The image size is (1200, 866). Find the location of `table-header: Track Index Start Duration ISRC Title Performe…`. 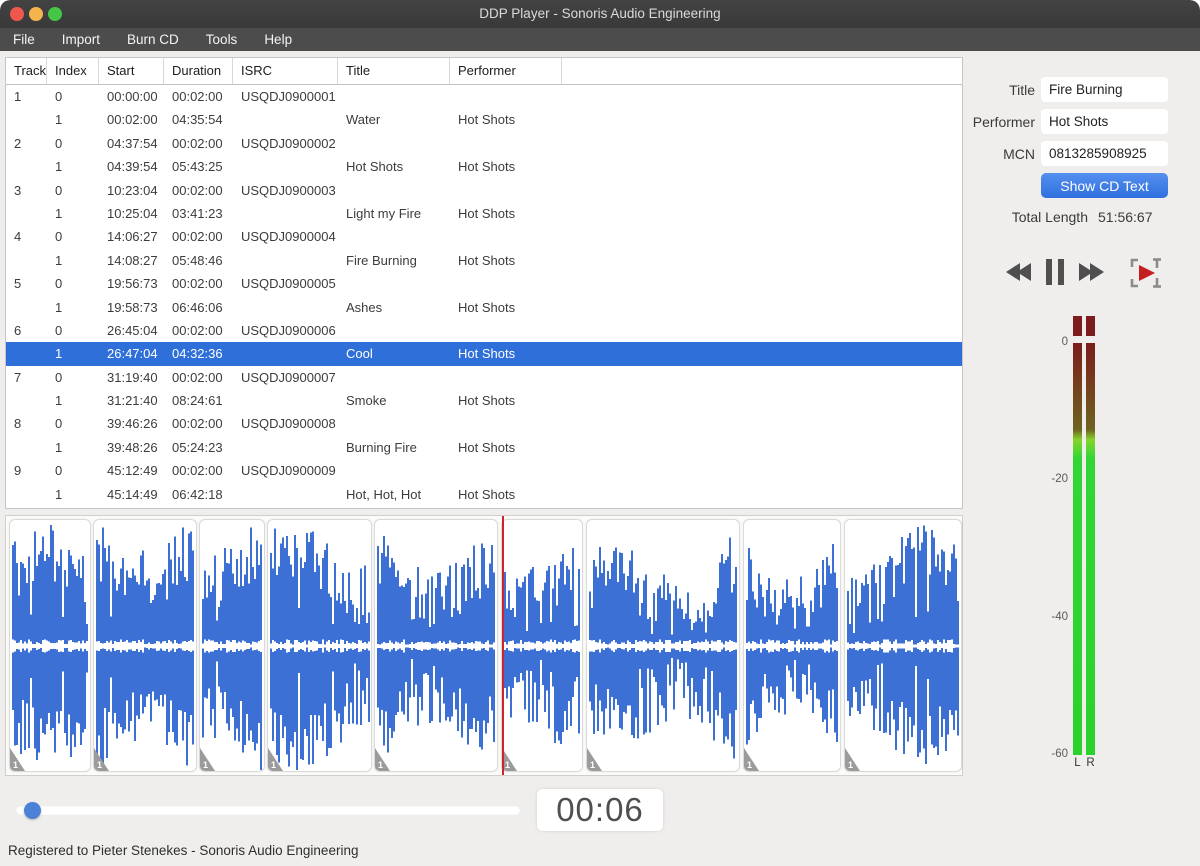

table-header: Track Index Start Duration ISRC Title Performe… is located at coordinates (484, 71).